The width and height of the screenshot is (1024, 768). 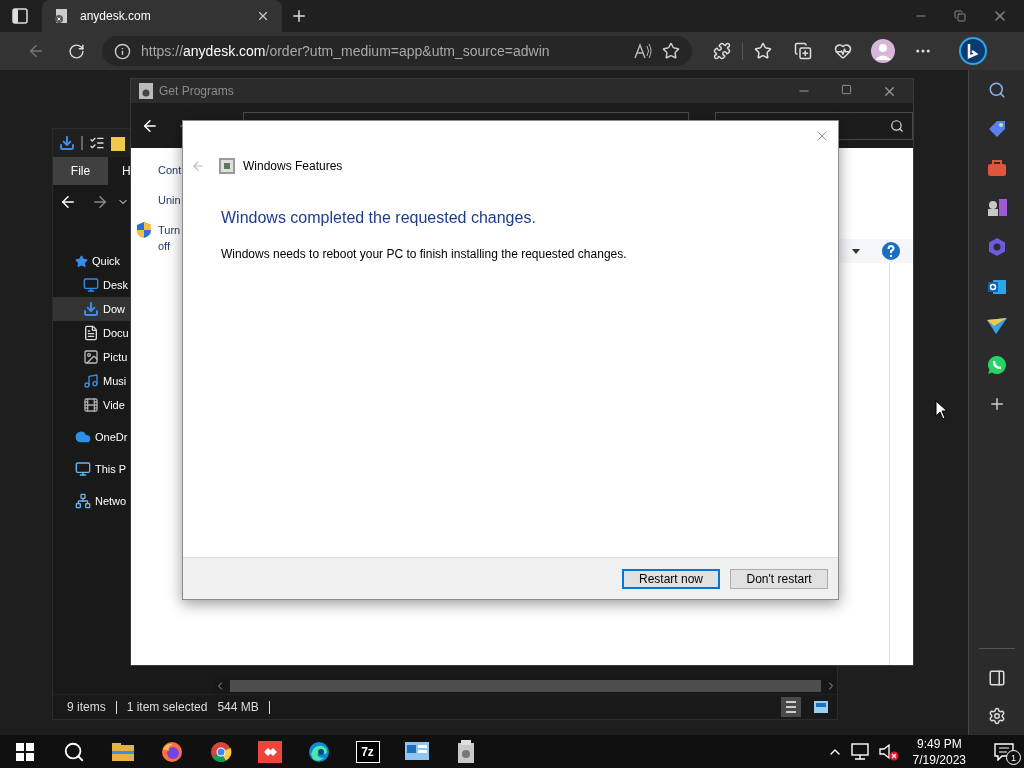 I want to click on dialog-title: Windows Features, so click(x=293, y=166).